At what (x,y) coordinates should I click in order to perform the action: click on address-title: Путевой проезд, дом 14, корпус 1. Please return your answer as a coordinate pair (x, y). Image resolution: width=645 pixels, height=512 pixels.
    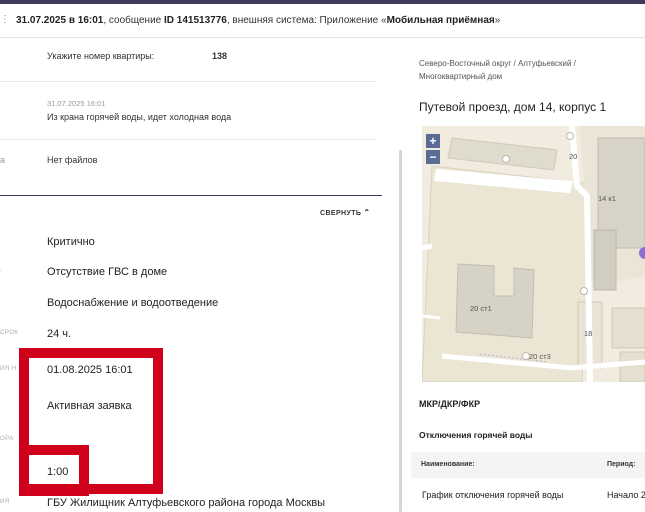
    Looking at the image, I should click on (513, 107).